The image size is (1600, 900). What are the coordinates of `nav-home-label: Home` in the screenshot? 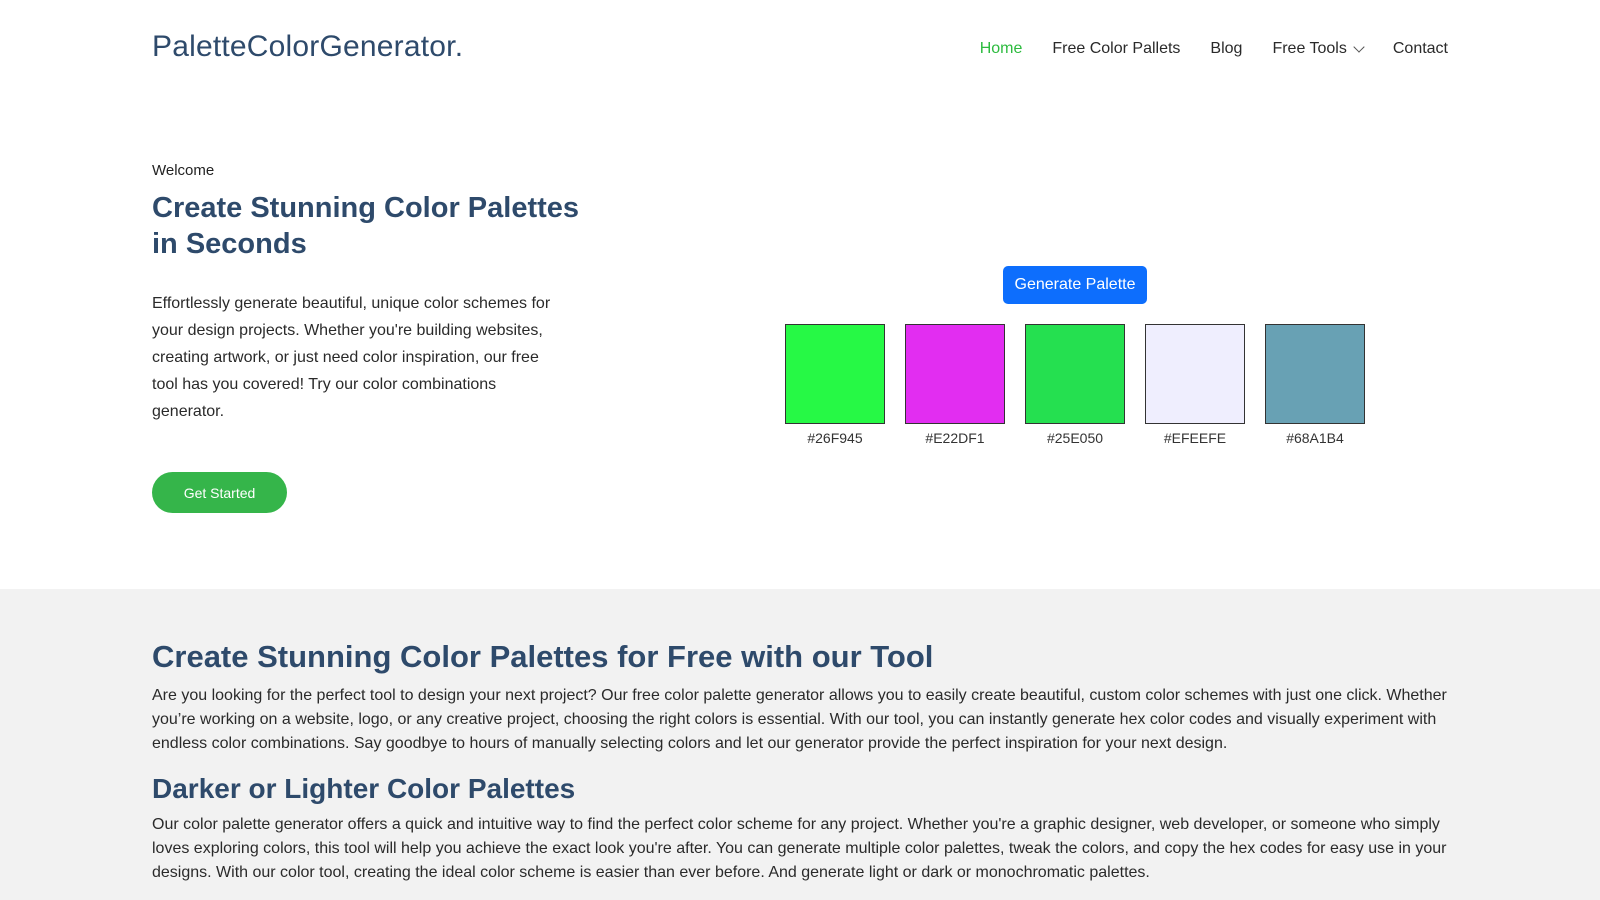 It's located at (1001, 48).